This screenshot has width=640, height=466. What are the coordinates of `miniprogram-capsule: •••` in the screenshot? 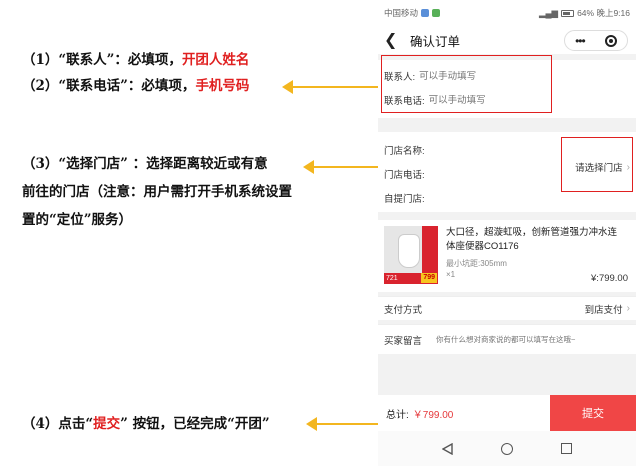 It's located at (596, 40).